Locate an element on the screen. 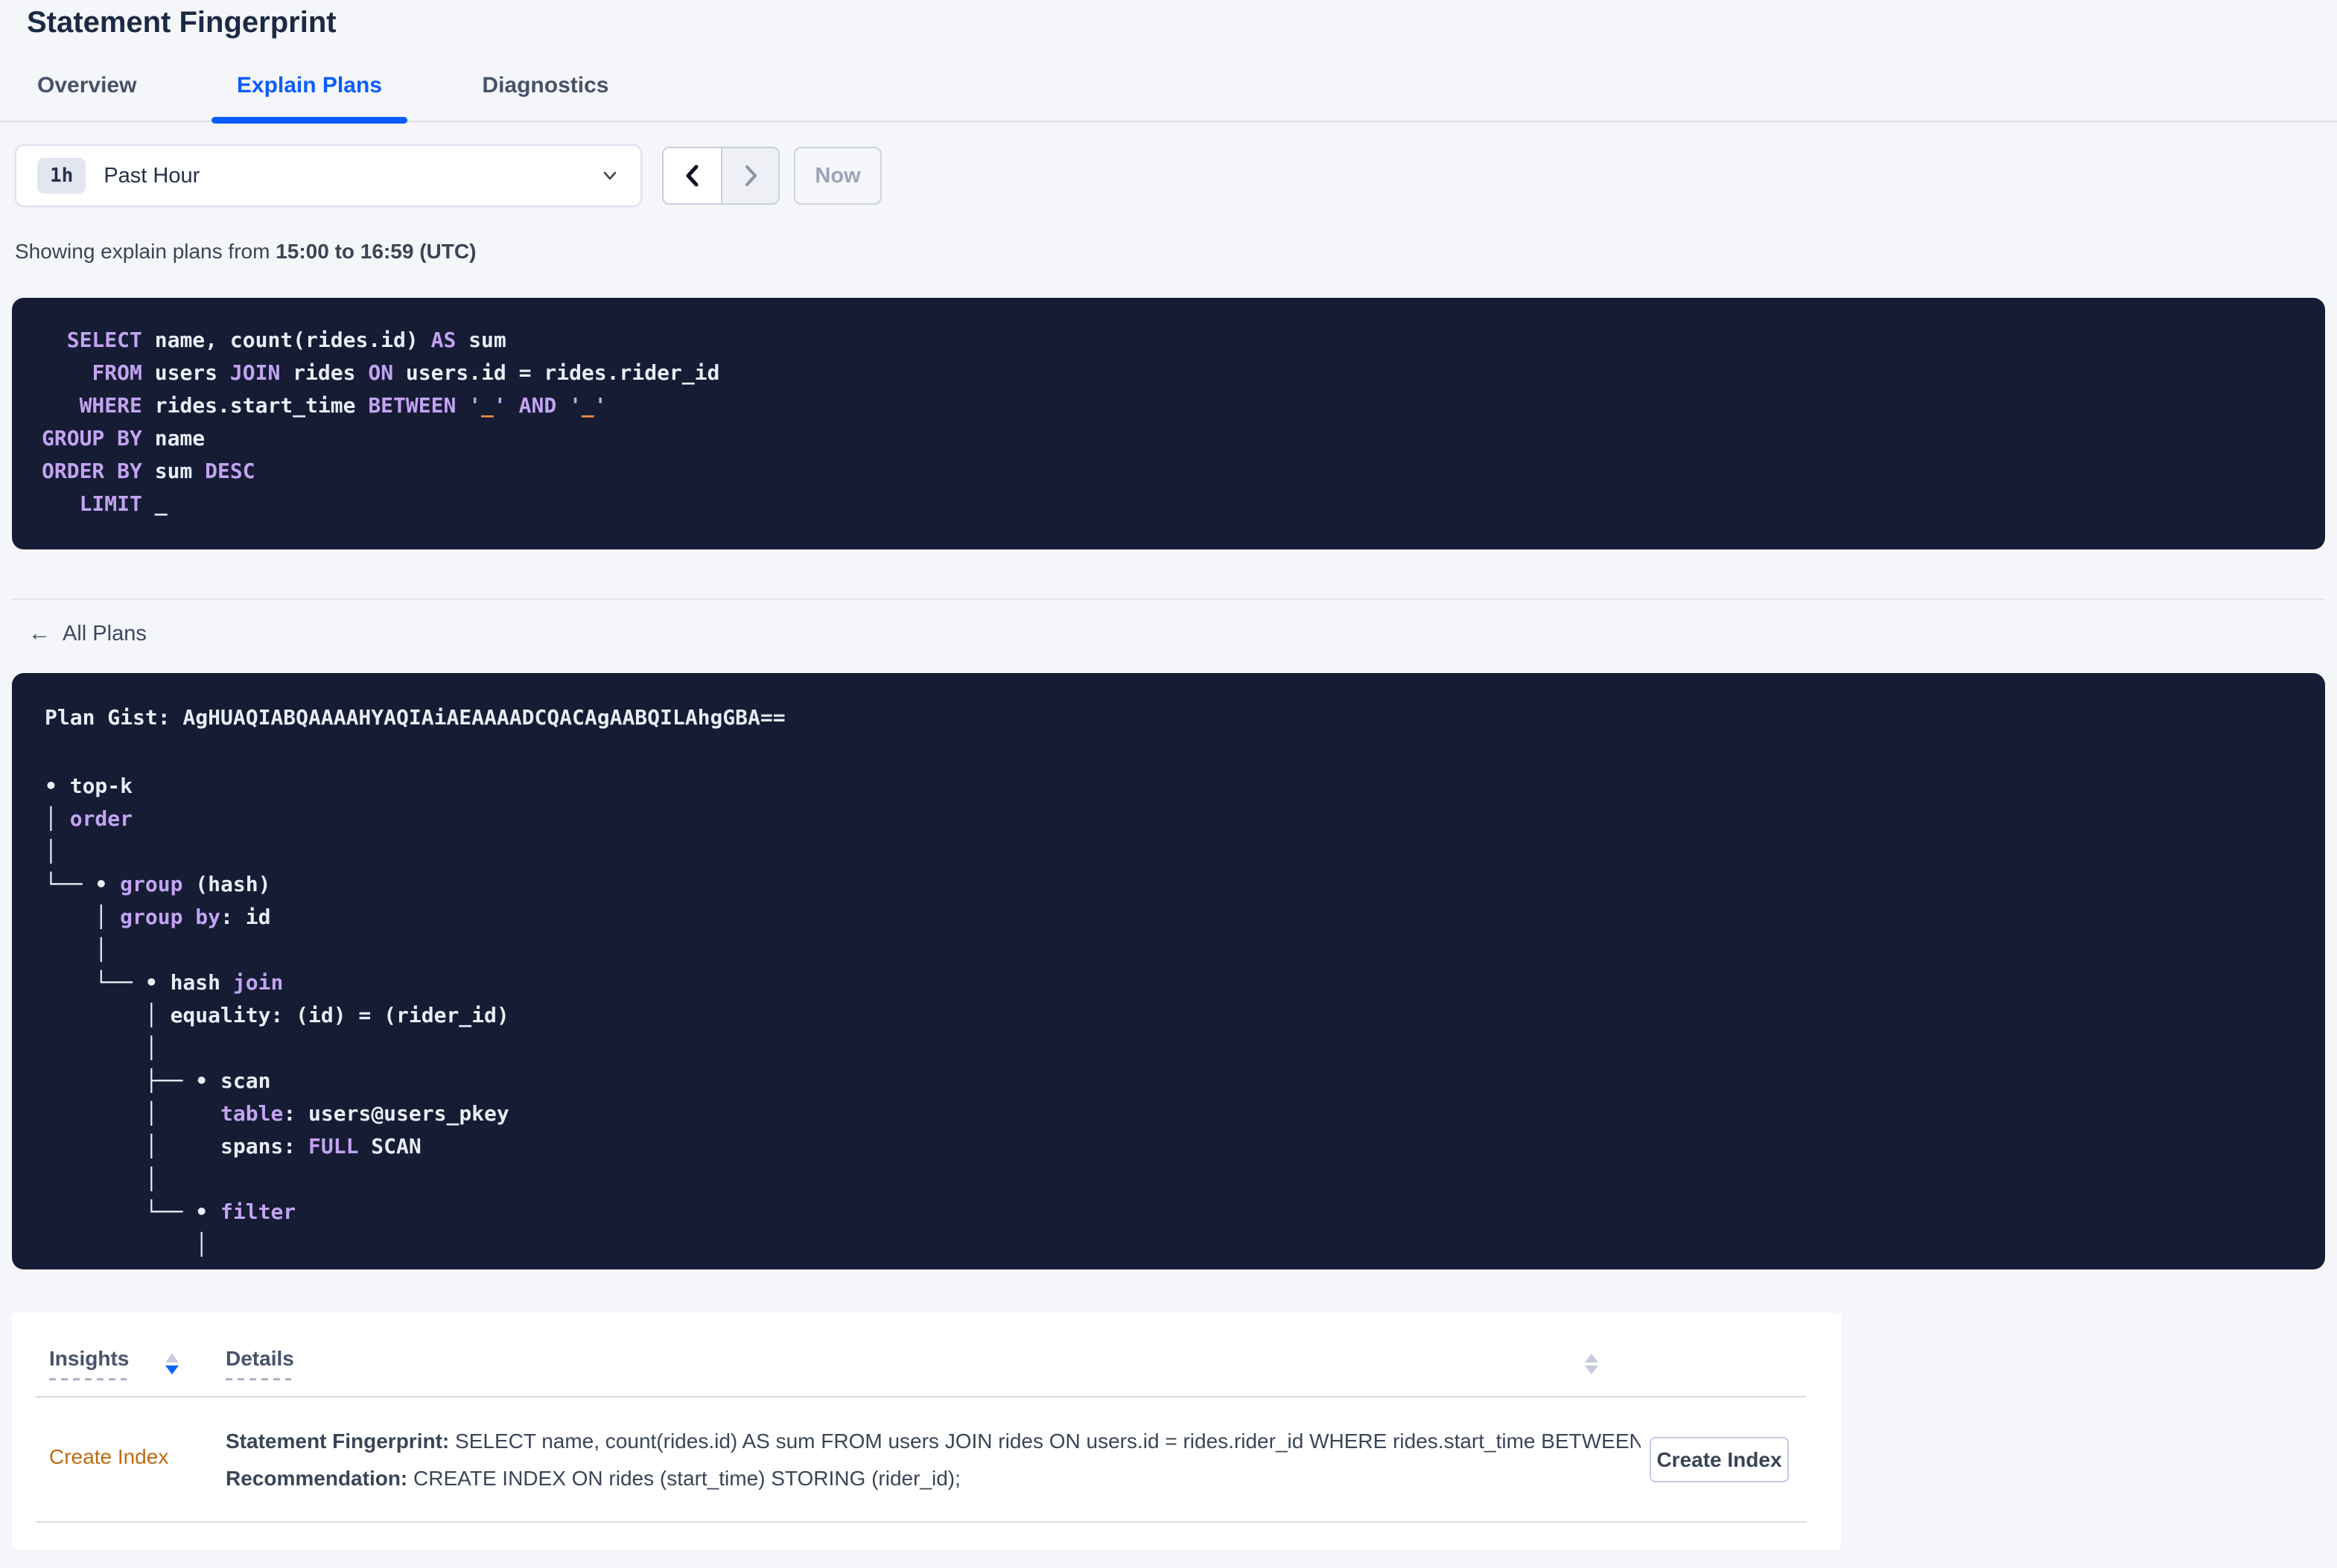 Image resolution: width=2337 pixels, height=1568 pixels. previous-time-window-button is located at coordinates (693, 175).